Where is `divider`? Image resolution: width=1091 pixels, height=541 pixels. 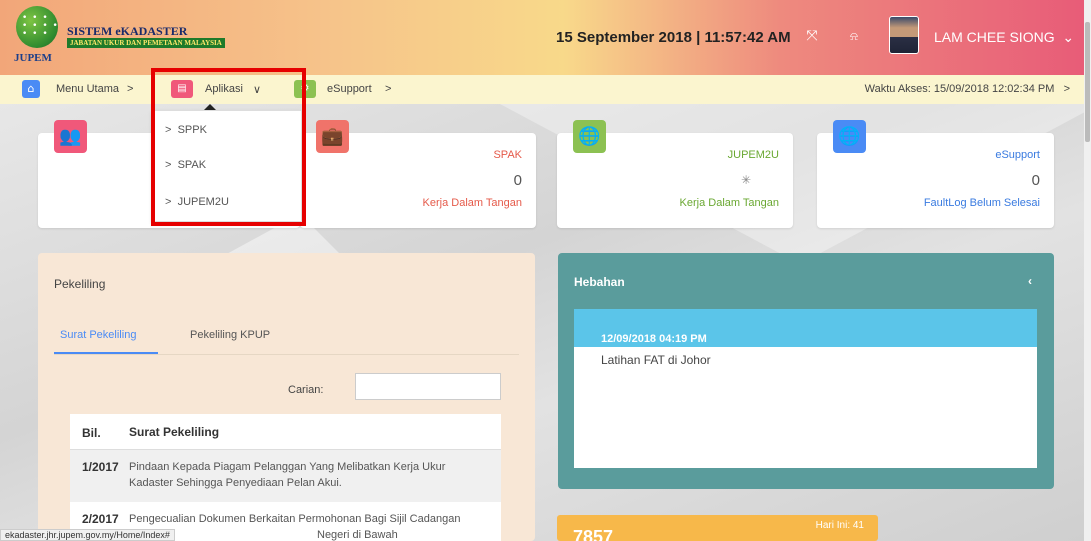
divider is located at coordinates (286, 354).